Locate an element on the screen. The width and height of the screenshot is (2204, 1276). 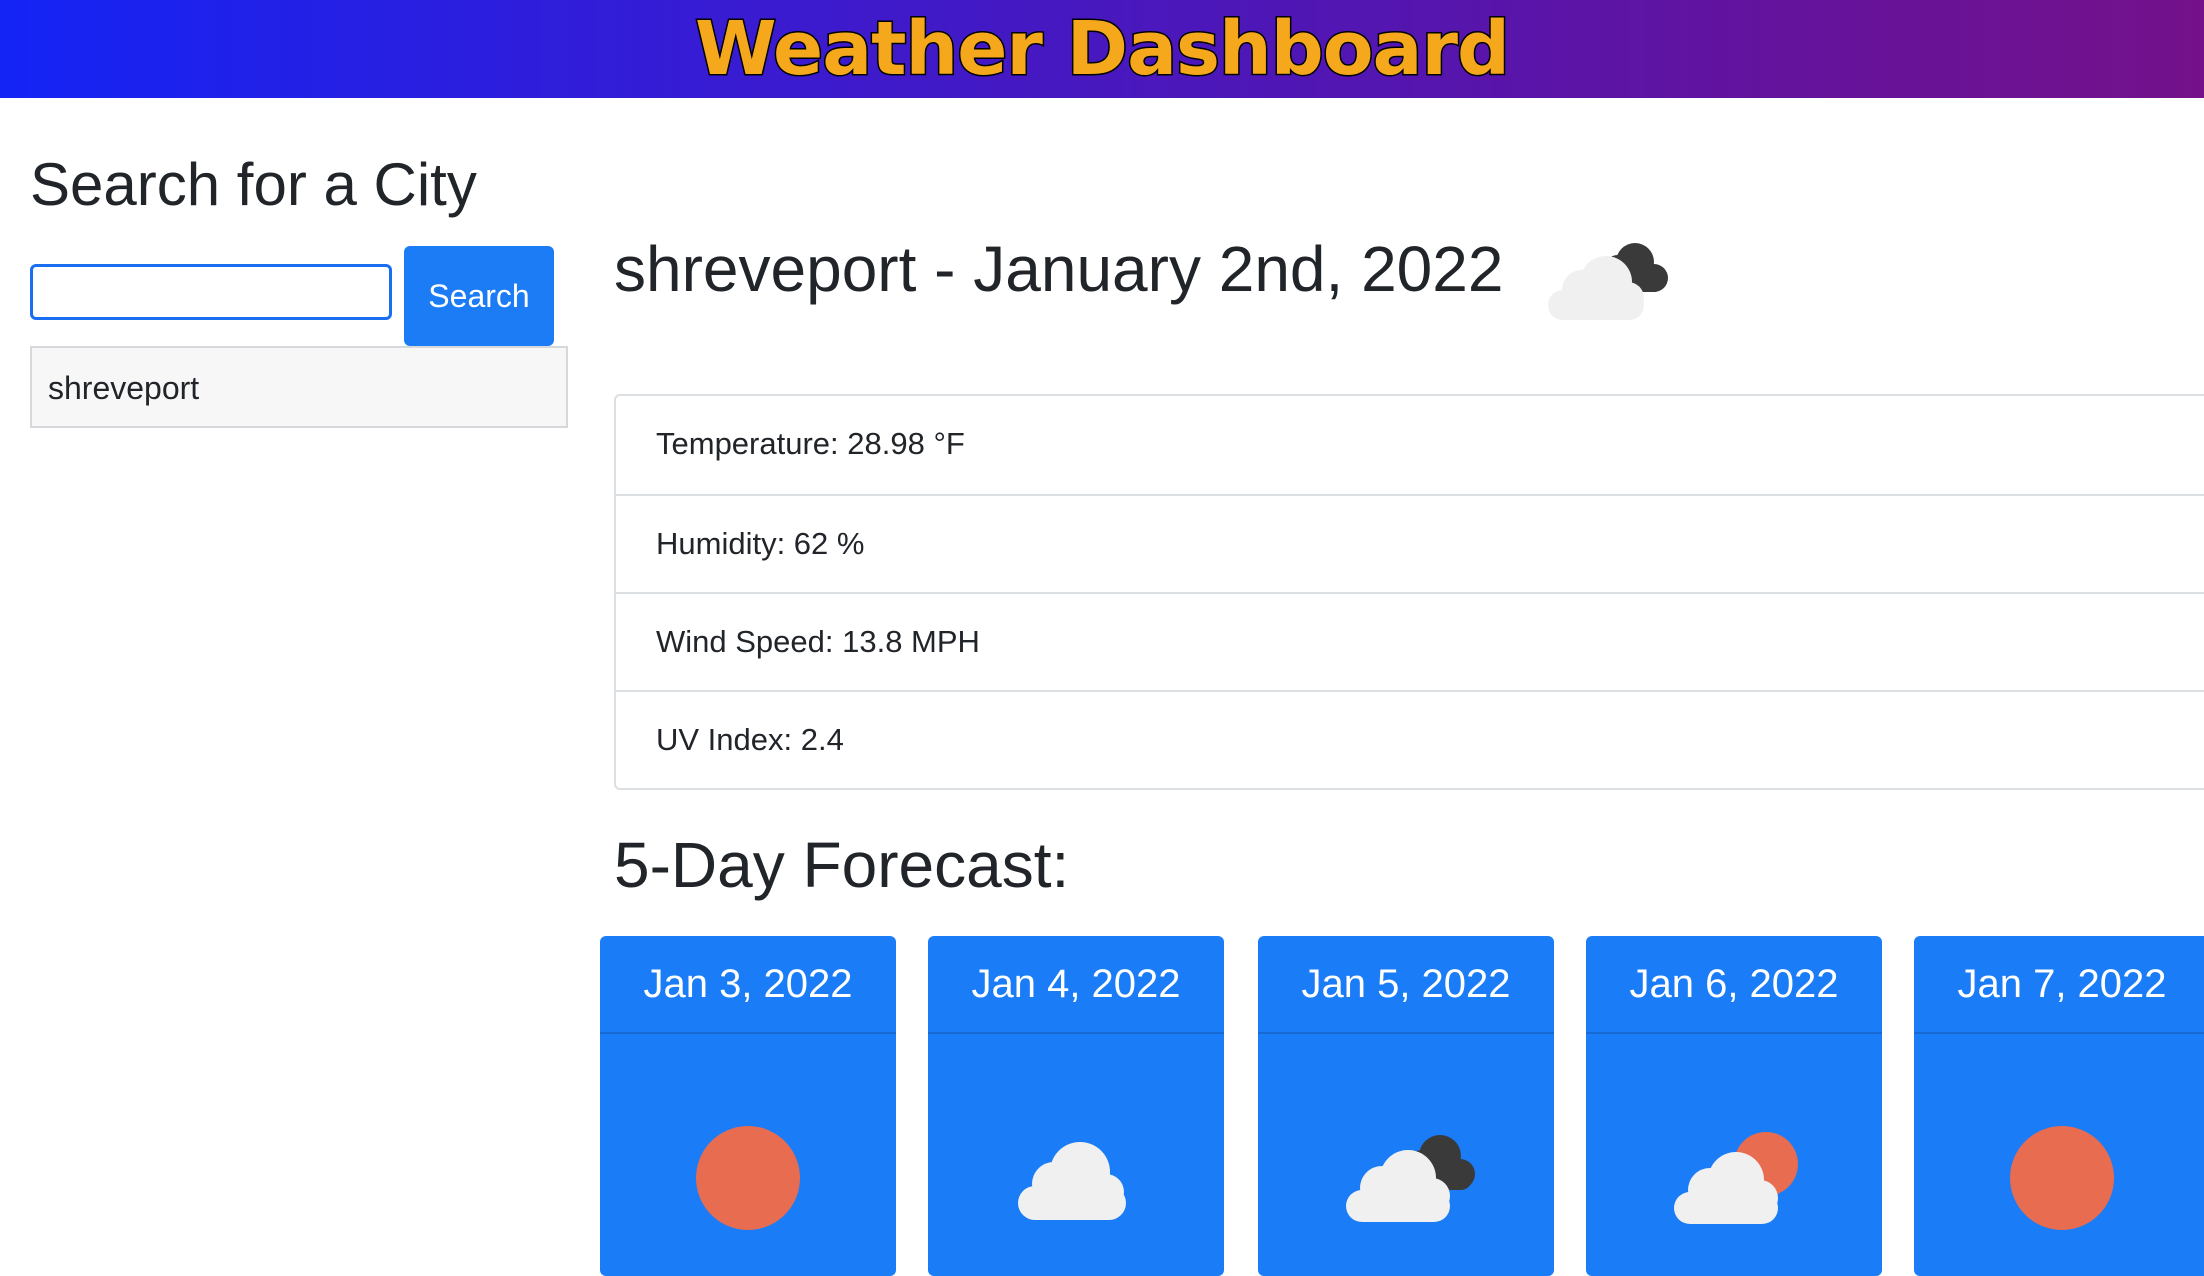
search-button: Search is located at coordinates (479, 296).